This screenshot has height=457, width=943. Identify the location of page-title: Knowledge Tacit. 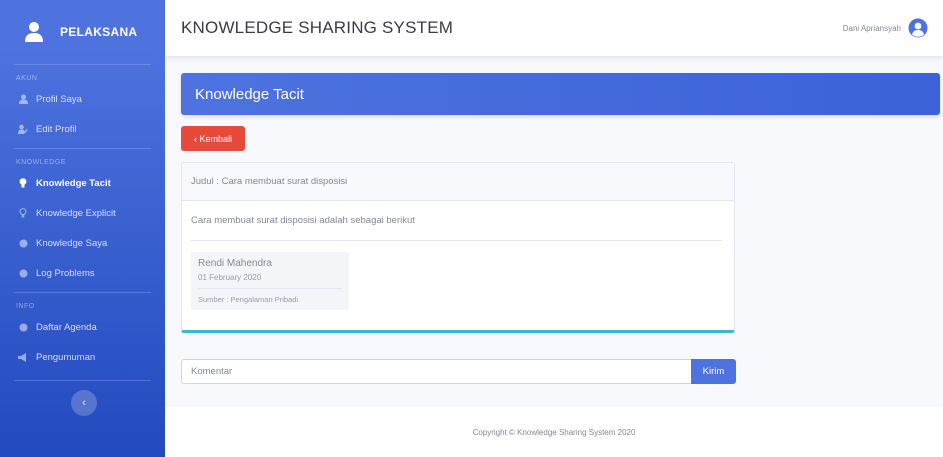
(560, 94).